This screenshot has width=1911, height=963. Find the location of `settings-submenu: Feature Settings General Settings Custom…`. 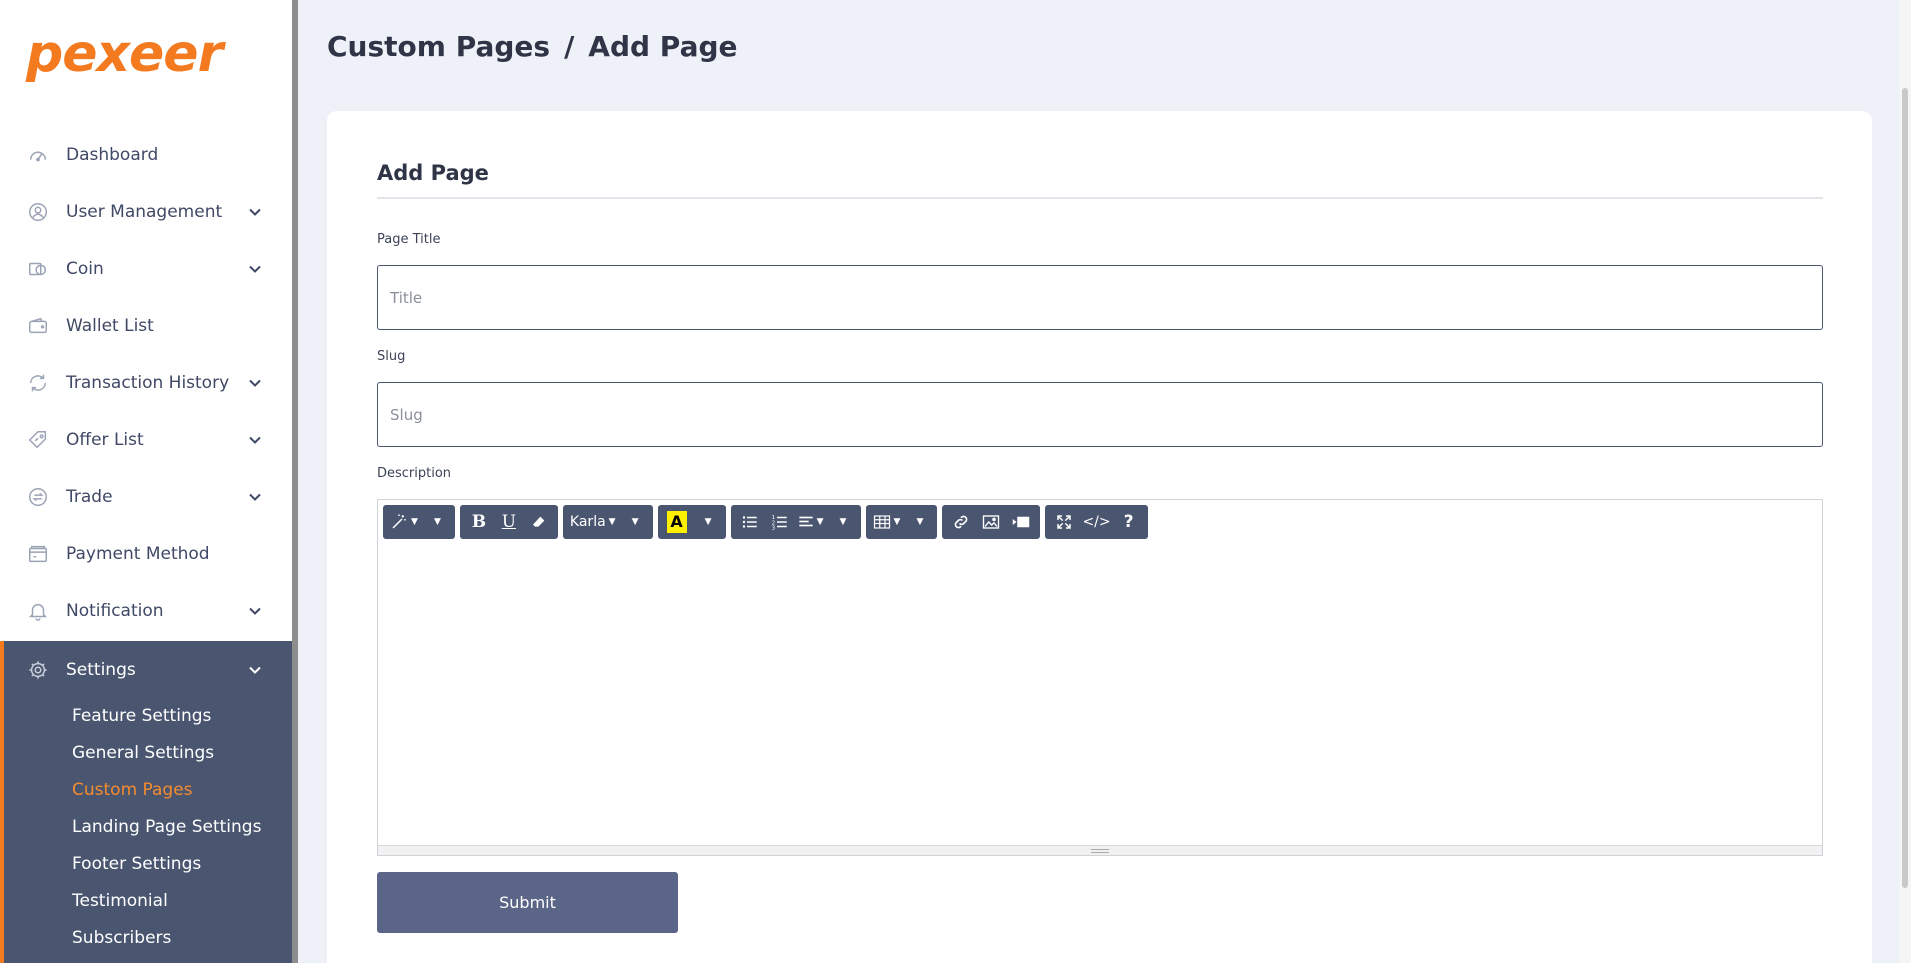

settings-submenu: Feature Settings General Settings Custom… is located at coordinates (146, 827).